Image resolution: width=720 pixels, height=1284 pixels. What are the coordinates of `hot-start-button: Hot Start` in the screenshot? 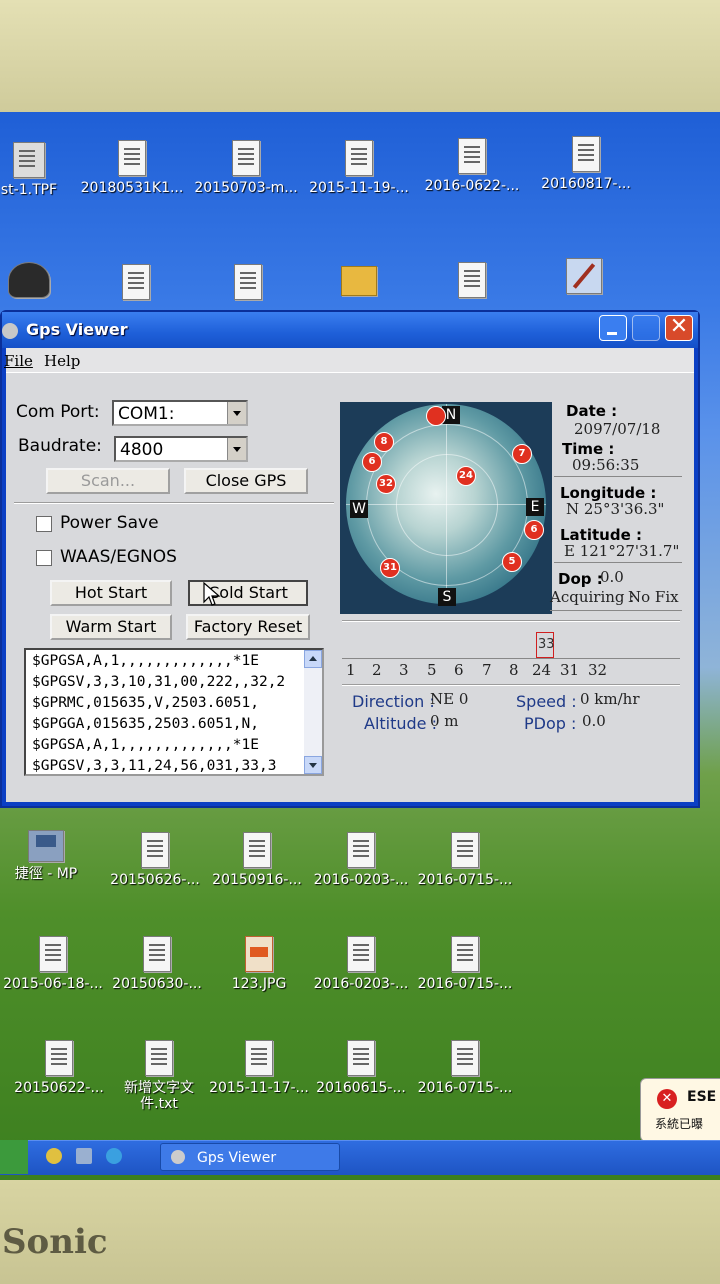 It's located at (111, 593).